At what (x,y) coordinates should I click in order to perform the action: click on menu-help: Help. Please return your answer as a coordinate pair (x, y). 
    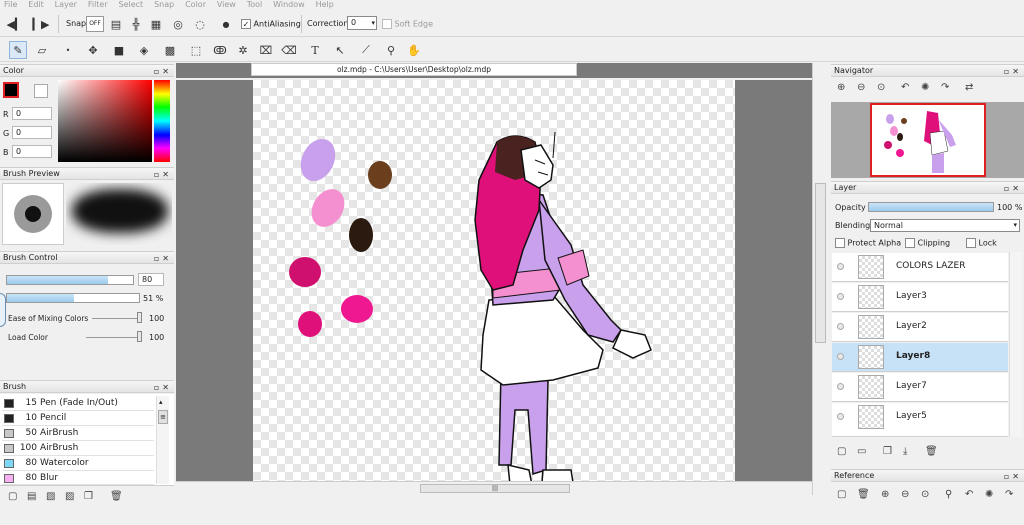
    Looking at the image, I should click on (325, 5).